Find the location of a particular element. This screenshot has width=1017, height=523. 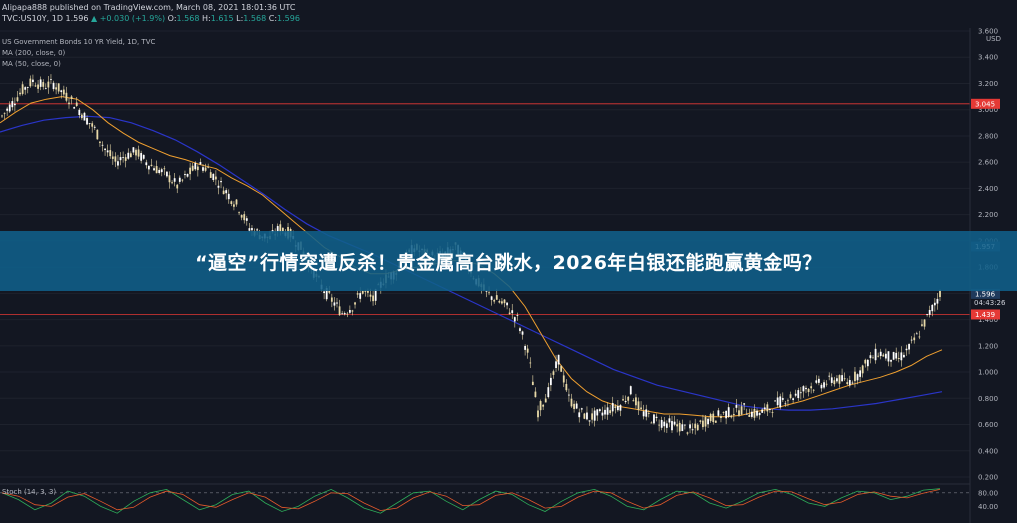

price-tag-text: 1.596 is located at coordinates (985, 294).